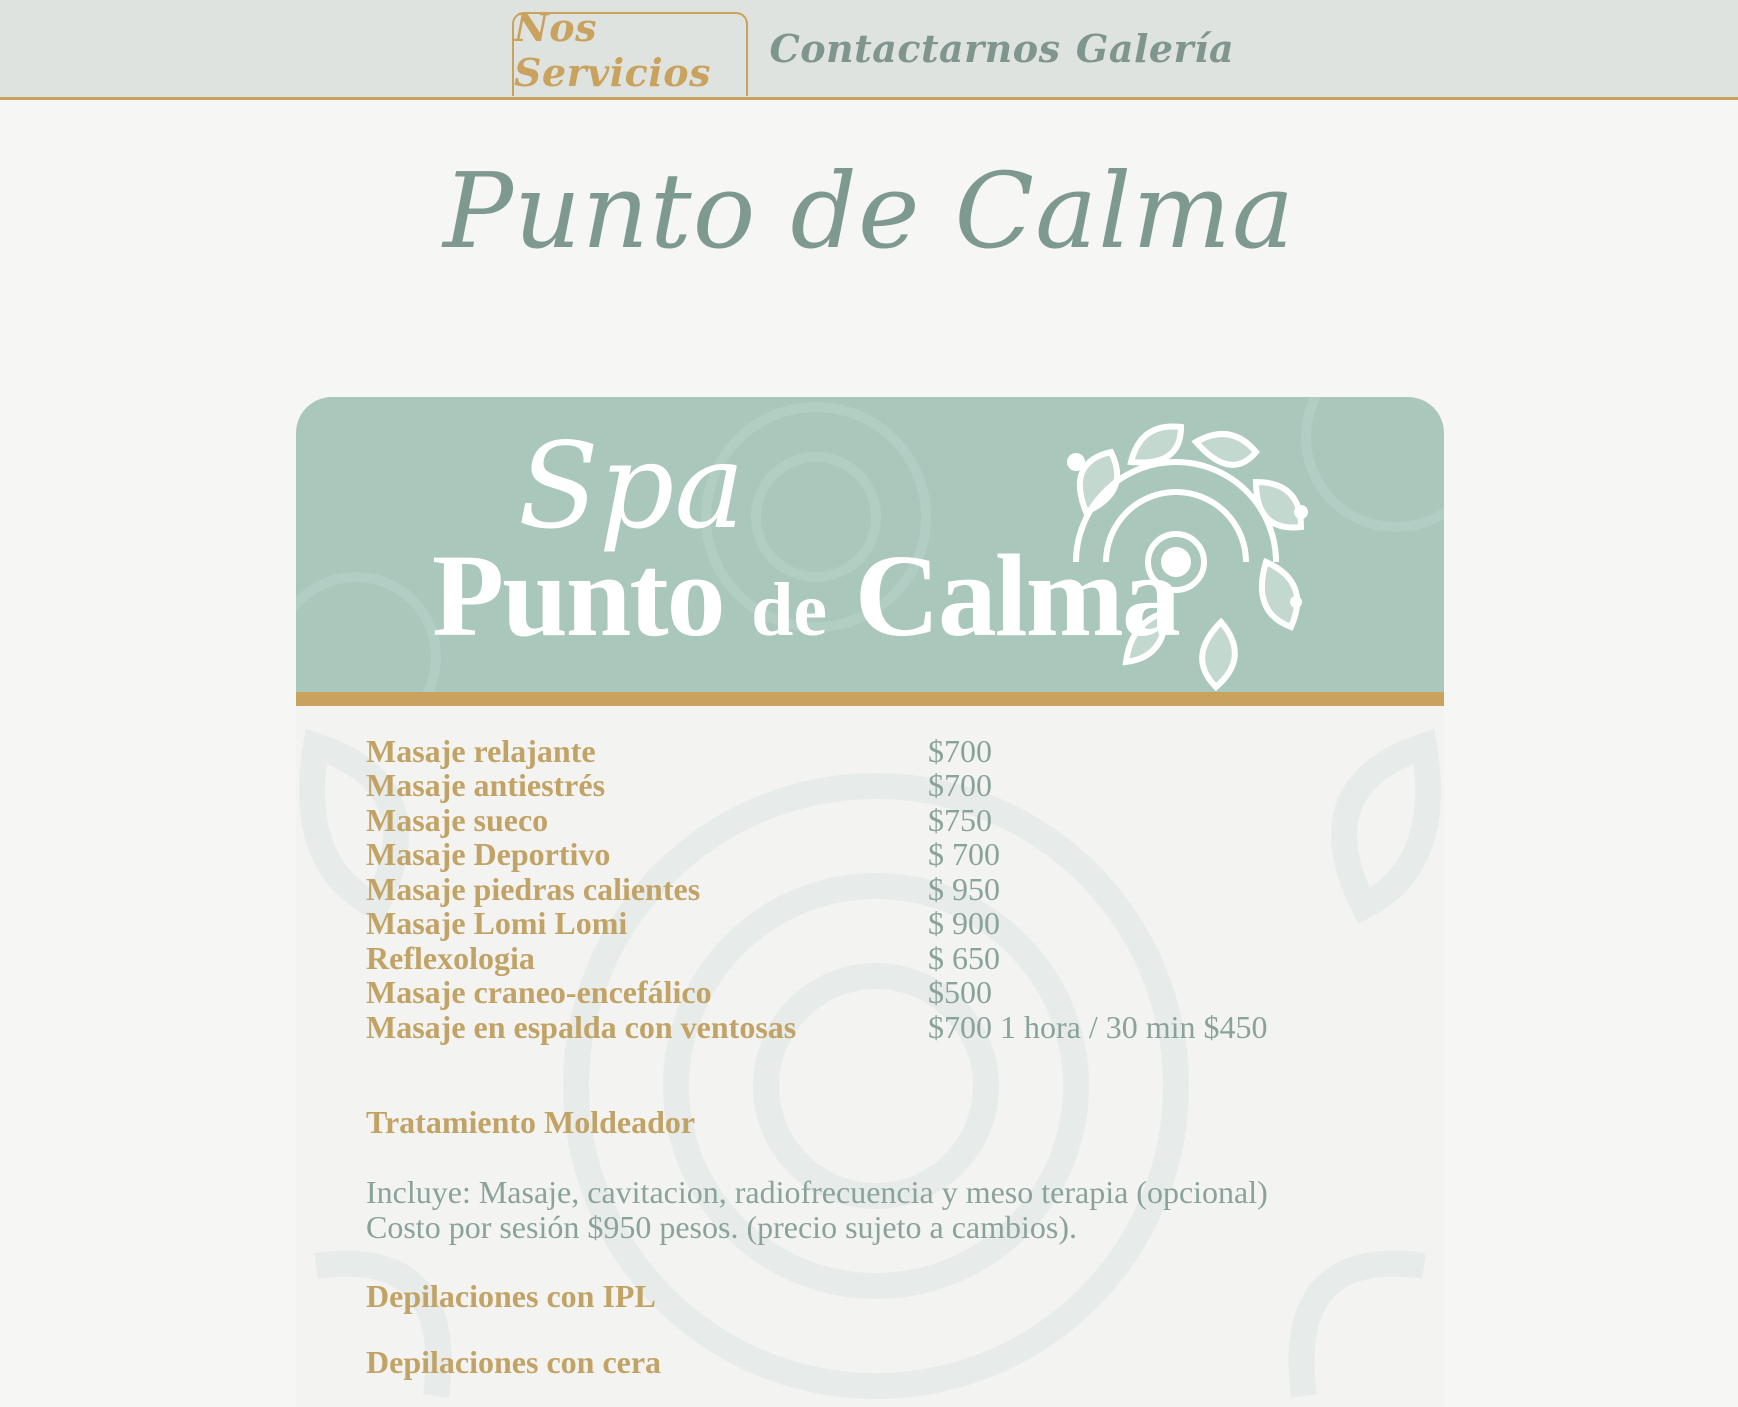 Image resolution: width=1738 pixels, height=1407 pixels. What do you see at coordinates (964, 957) in the screenshot?
I see `service-price: $ 650` at bounding box center [964, 957].